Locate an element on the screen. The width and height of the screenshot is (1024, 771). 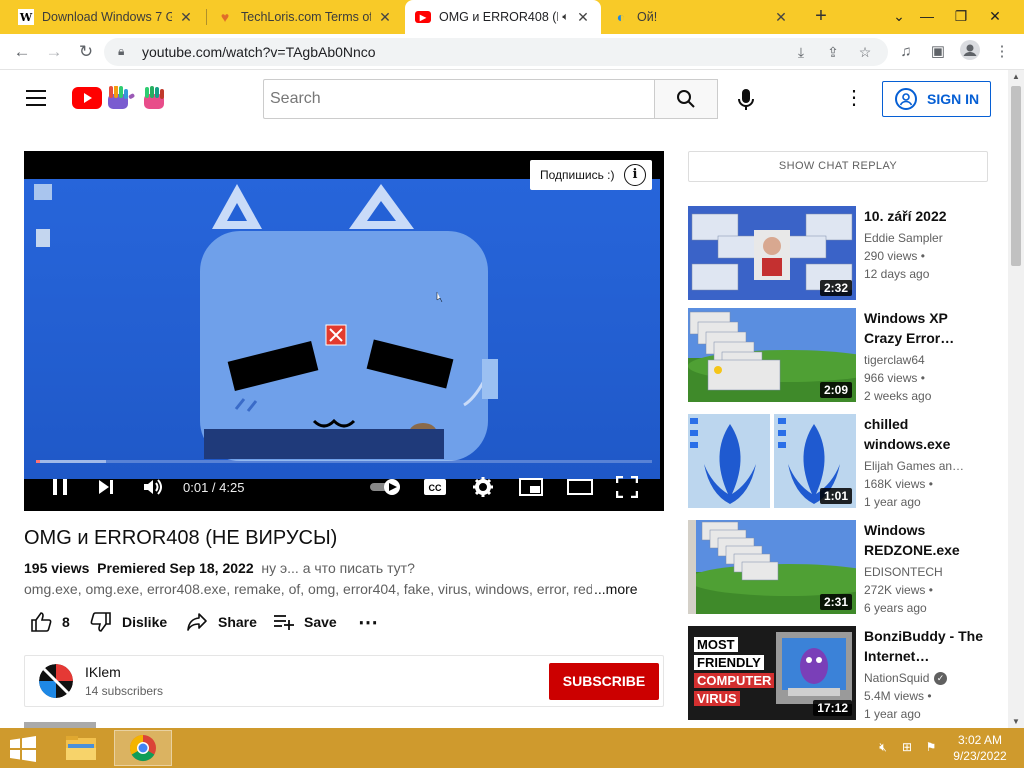
sign-in-button: SIGN IN is located at coordinates (936, 99).